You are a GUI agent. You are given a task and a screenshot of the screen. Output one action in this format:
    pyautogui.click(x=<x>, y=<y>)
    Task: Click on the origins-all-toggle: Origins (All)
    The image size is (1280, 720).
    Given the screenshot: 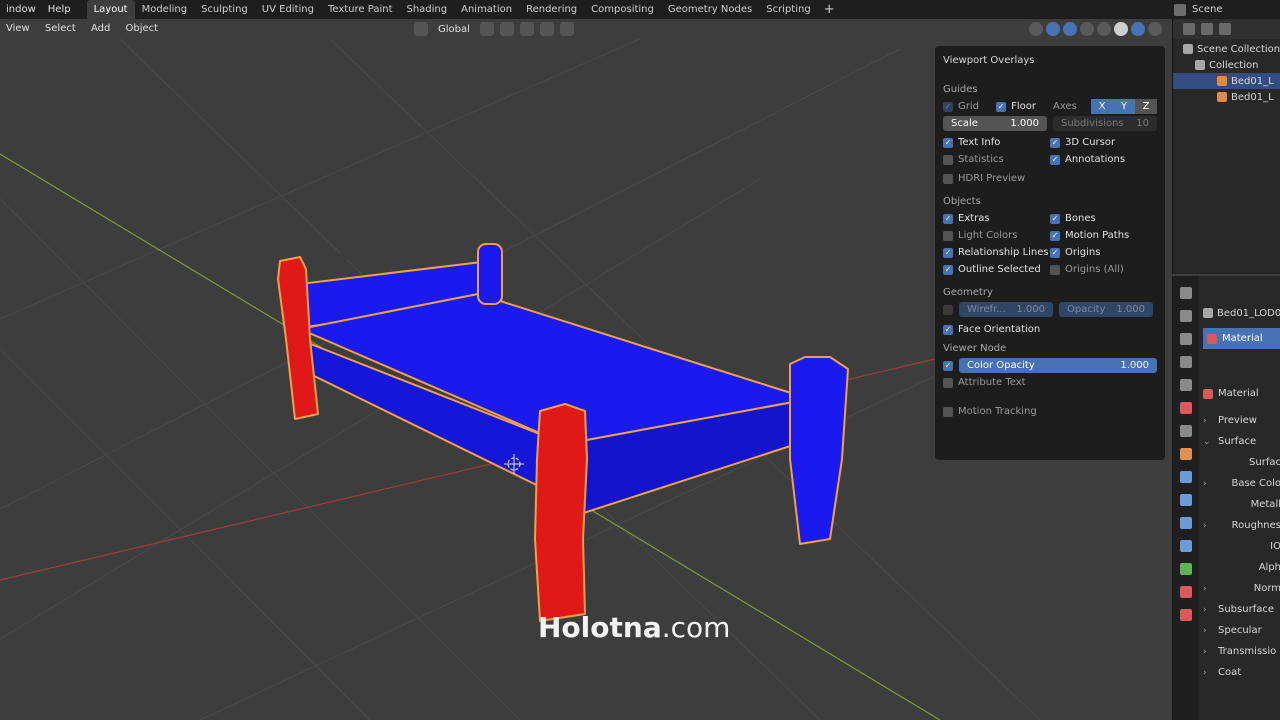 What is the action you would take?
    pyautogui.click(x=1103, y=269)
    